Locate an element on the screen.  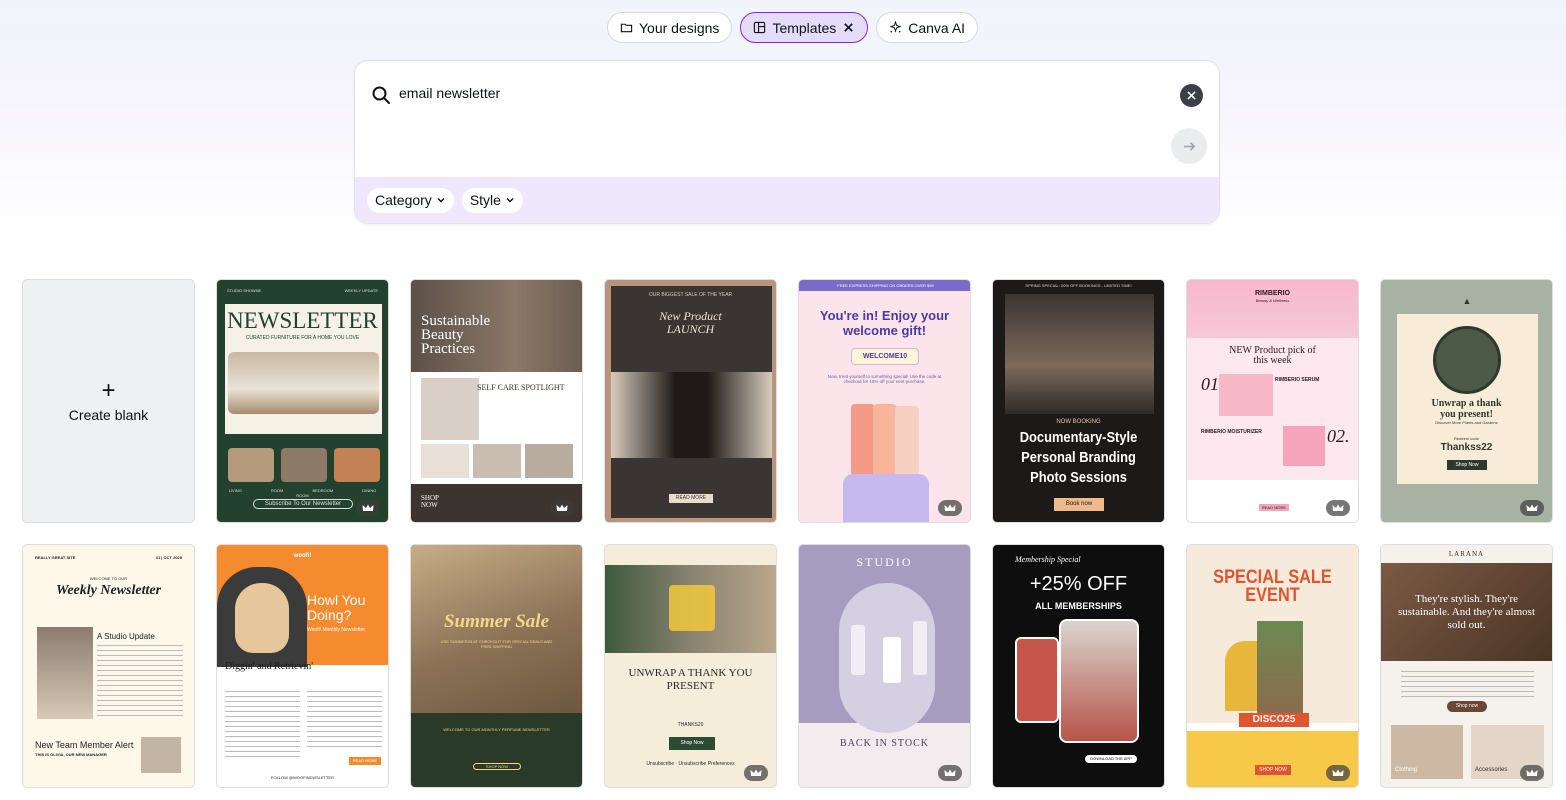
tab-label: Your designs is located at coordinates (679, 27).